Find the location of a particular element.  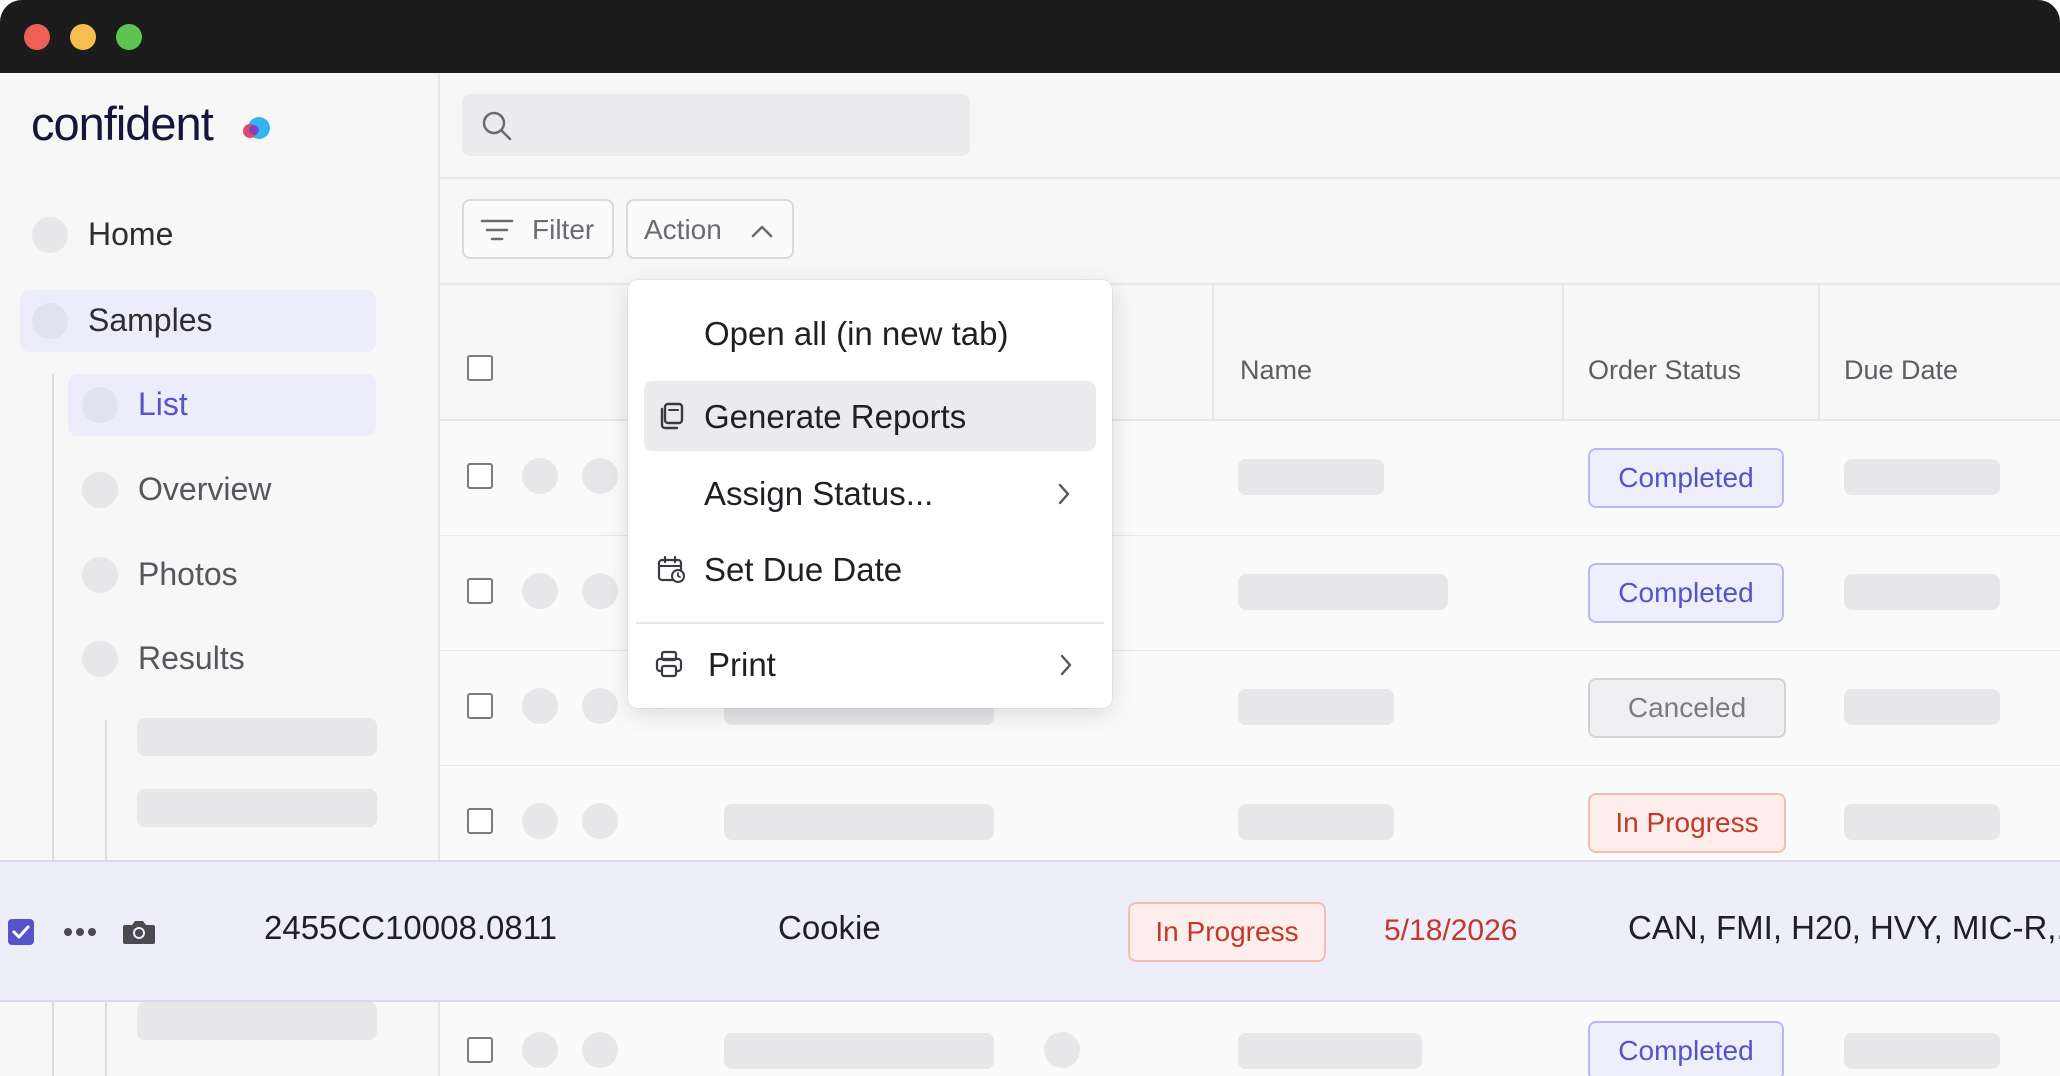

photos-icon is located at coordinates (100, 575).